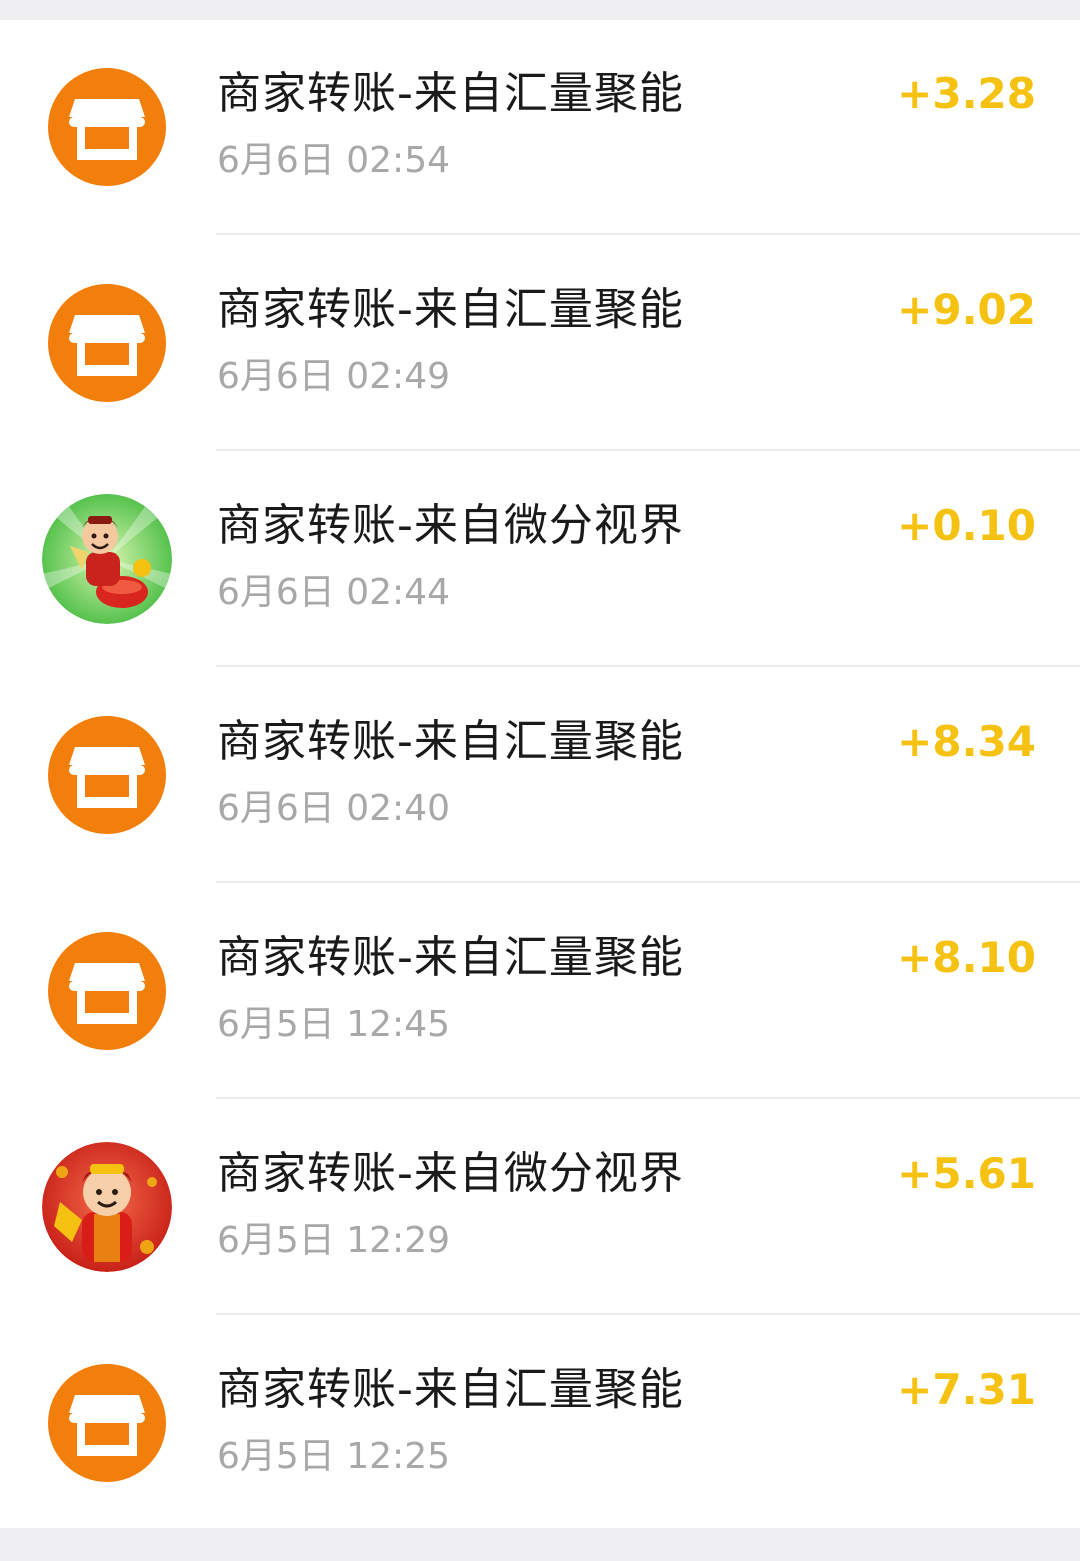 The width and height of the screenshot is (1080, 1561). I want to click on transaction-amount: +9.02, so click(966, 309).